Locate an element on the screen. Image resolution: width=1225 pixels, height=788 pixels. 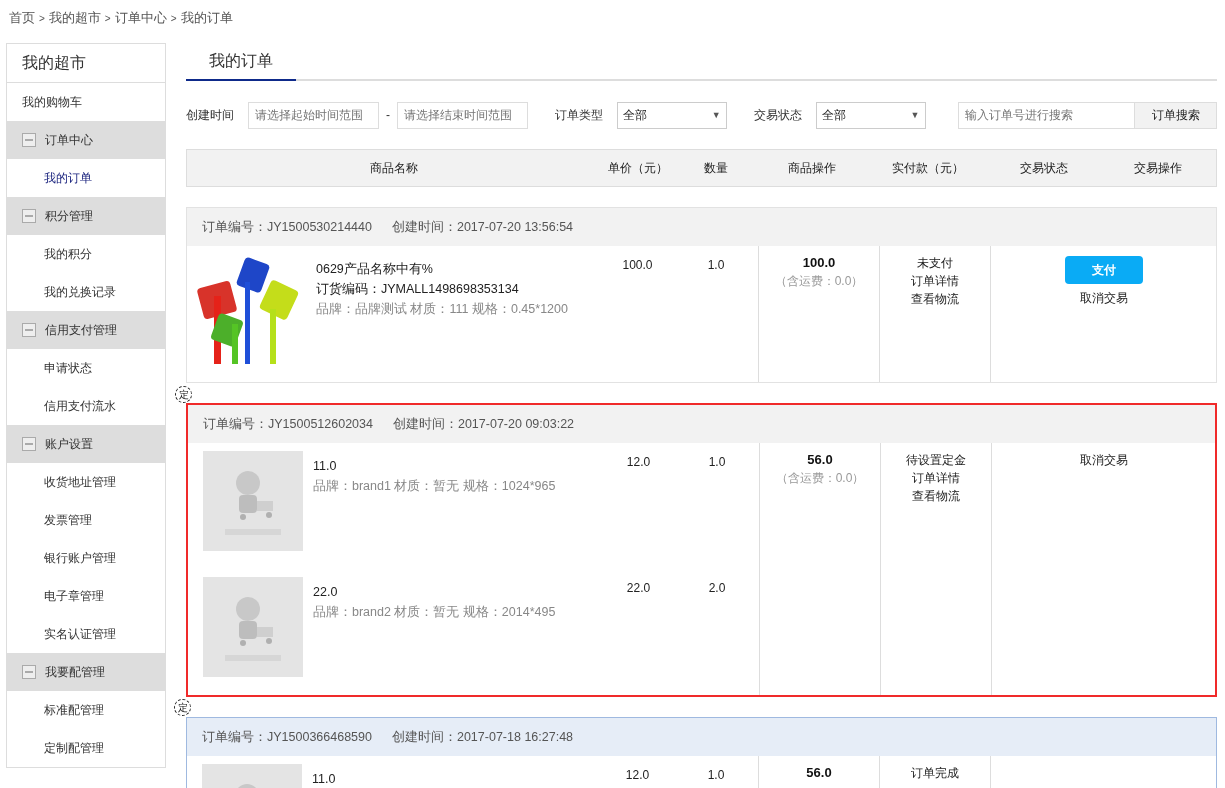
sidebar-item: 我的订单 is located at coordinates (86, 178).